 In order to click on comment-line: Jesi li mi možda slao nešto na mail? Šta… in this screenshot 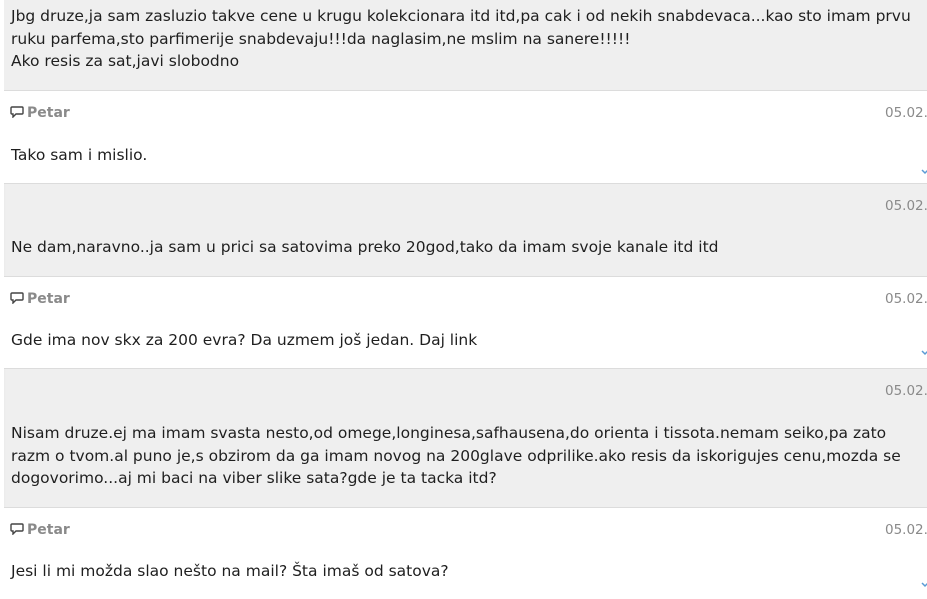, I will do `click(230, 571)`.